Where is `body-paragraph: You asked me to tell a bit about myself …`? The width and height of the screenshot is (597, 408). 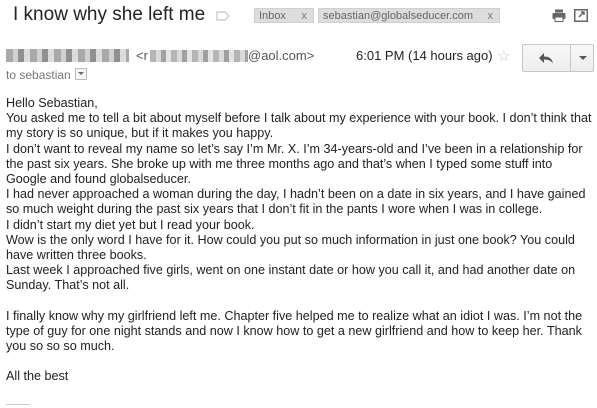 body-paragraph: You asked me to tell a bit about myself … is located at coordinates (299, 126).